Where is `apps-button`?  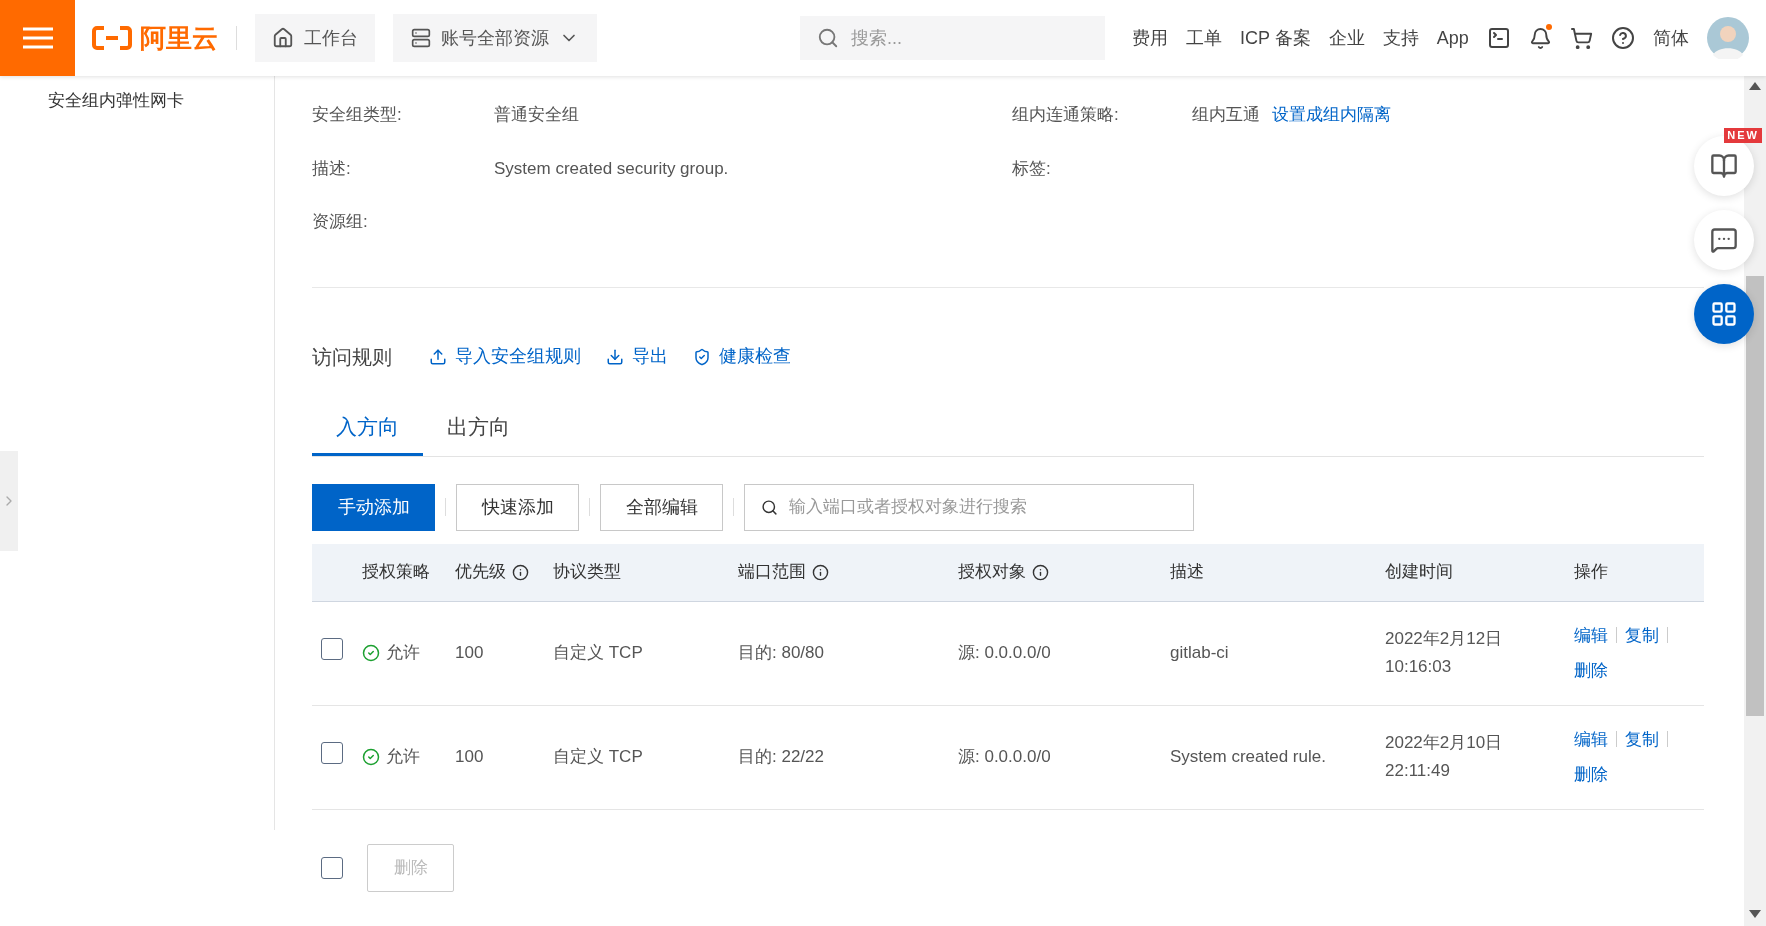 apps-button is located at coordinates (1724, 314).